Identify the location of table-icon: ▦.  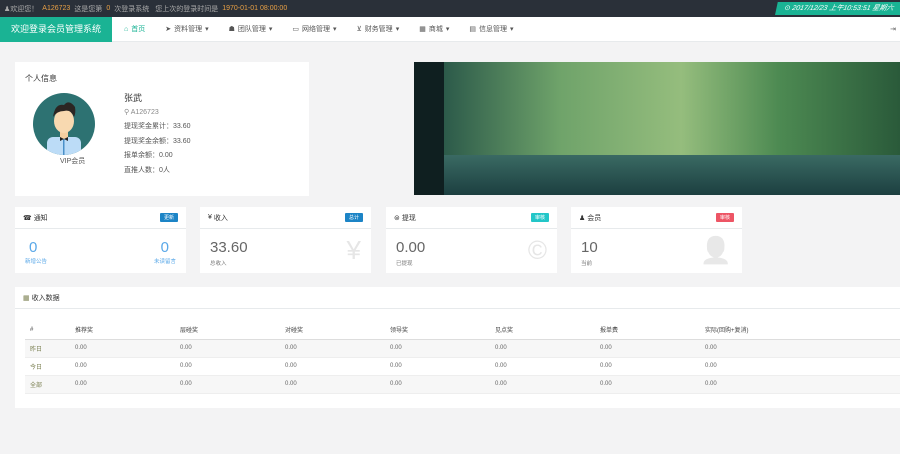
(26, 298).